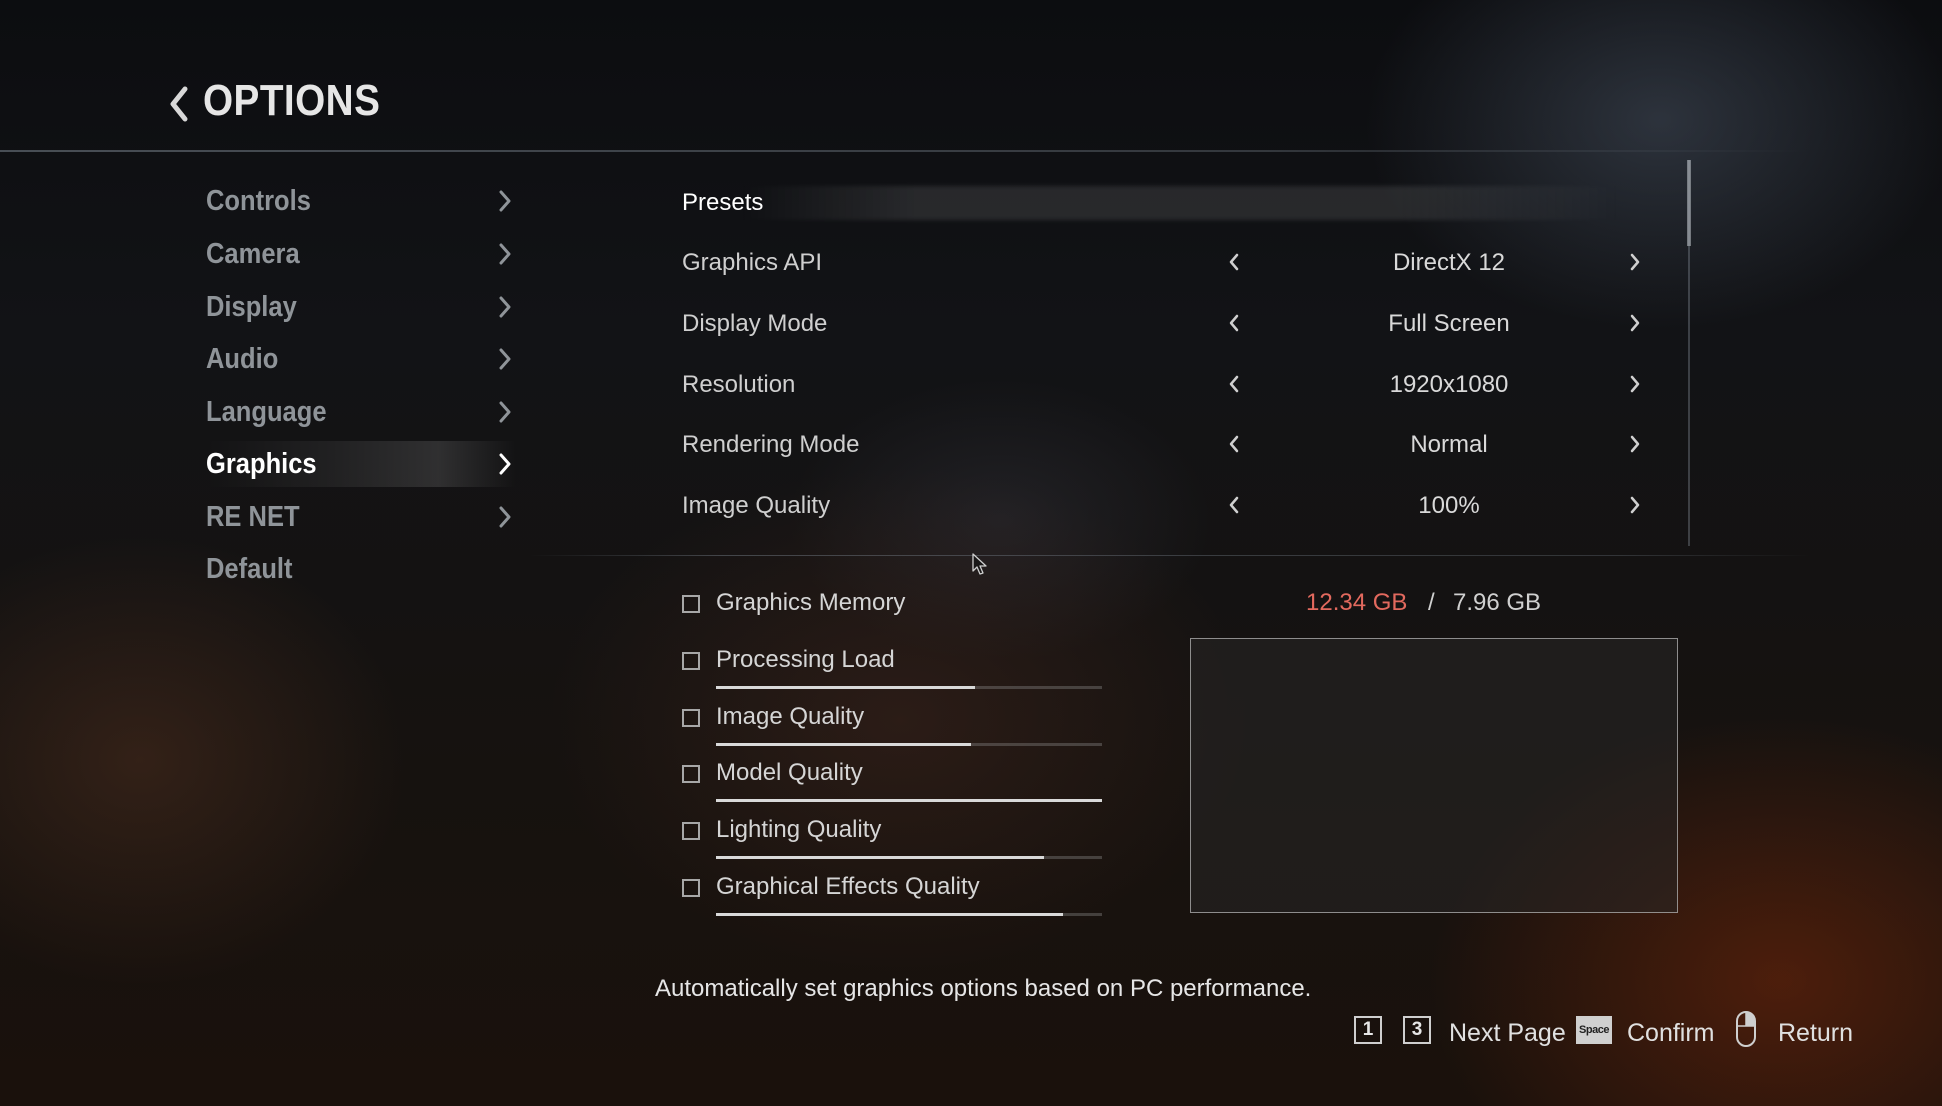  I want to click on graphics-memory-used: 12.34 GB, so click(1357, 602).